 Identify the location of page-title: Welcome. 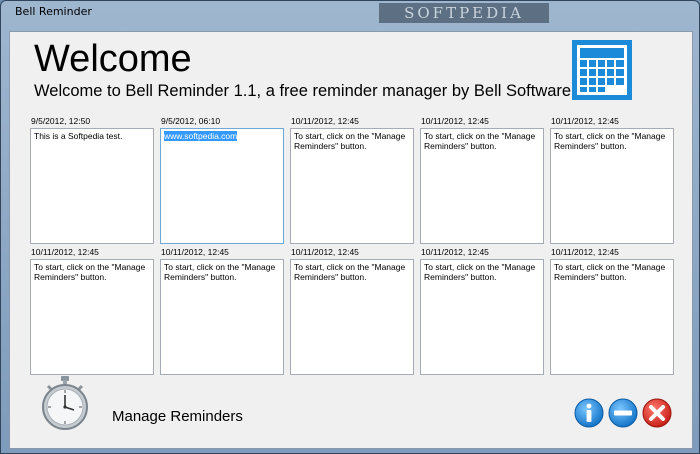
(113, 59).